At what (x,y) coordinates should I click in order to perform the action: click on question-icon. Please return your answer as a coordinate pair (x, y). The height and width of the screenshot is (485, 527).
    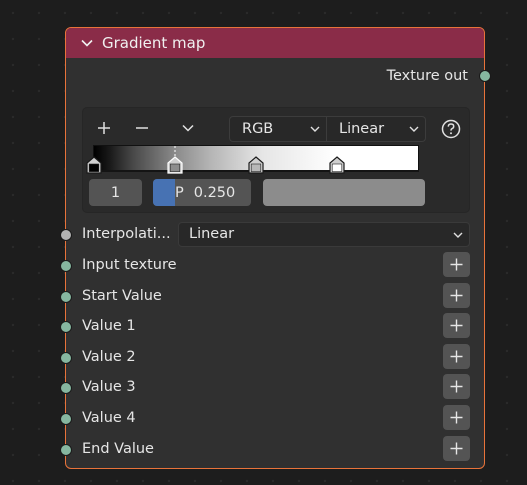
    Looking at the image, I should click on (451, 129).